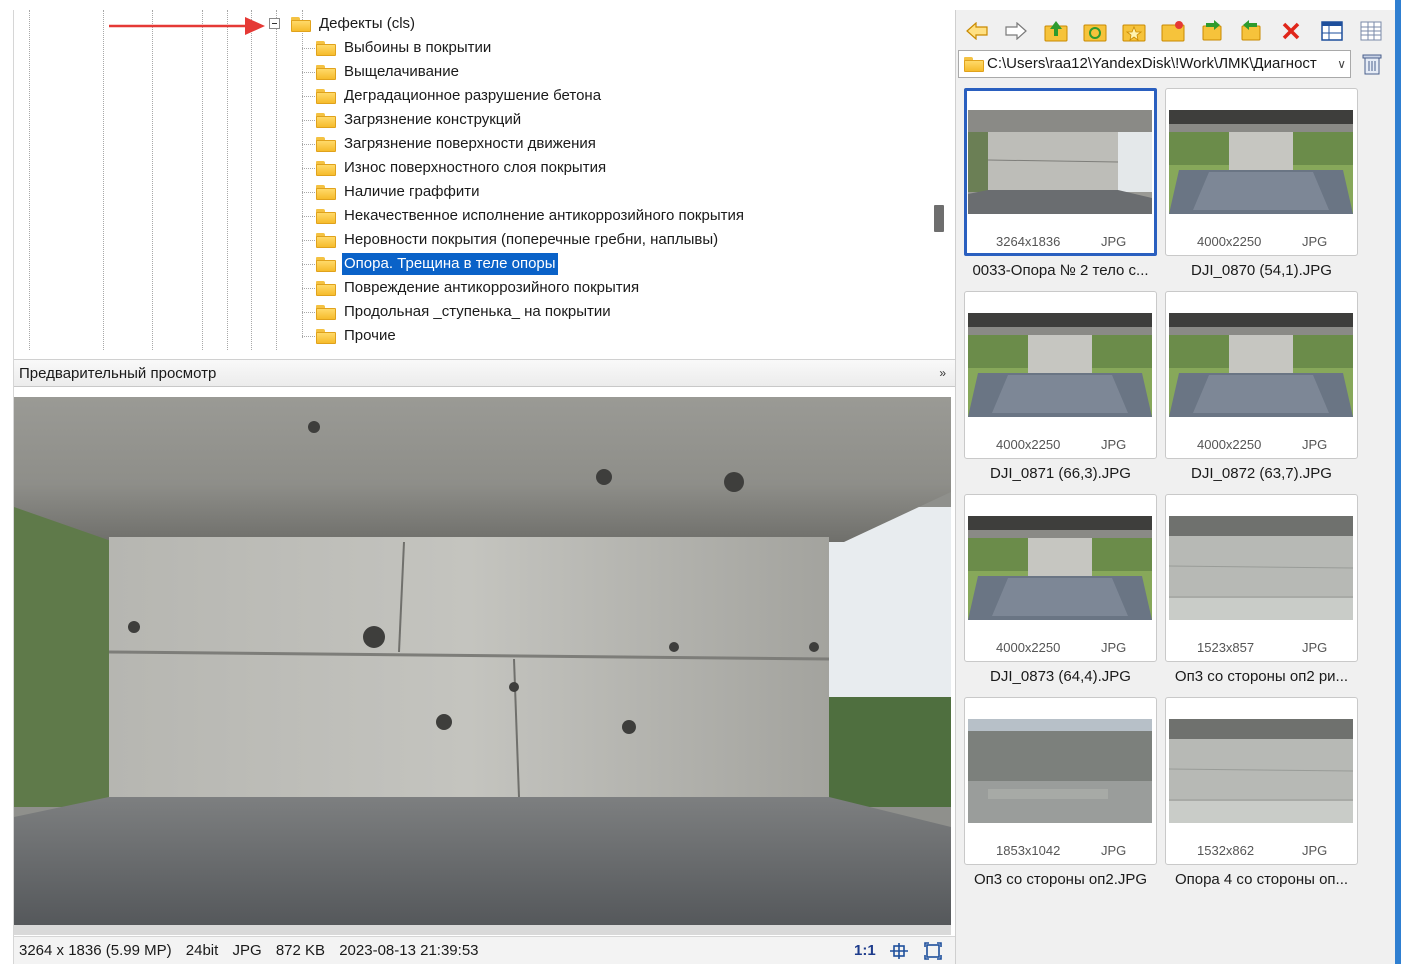 The image size is (1401, 970). I want to click on tree-node: Загрязнение конструкций, so click(412, 120).